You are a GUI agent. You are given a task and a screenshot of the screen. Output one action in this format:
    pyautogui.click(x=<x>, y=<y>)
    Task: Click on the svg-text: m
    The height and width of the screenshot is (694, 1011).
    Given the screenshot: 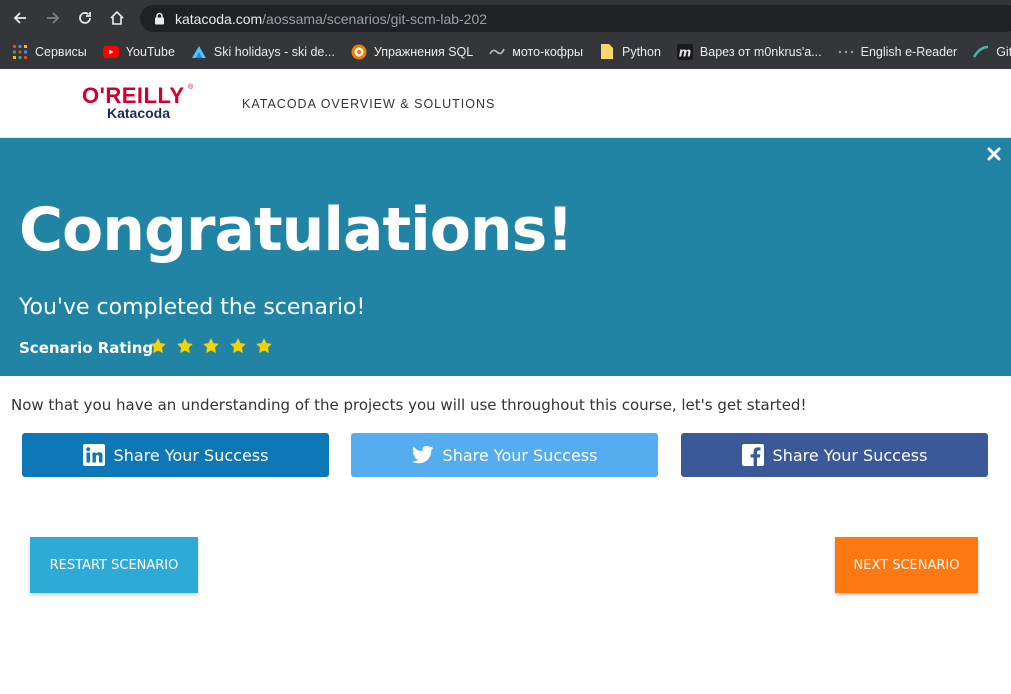 What is the action you would take?
    pyautogui.click(x=685, y=52)
    